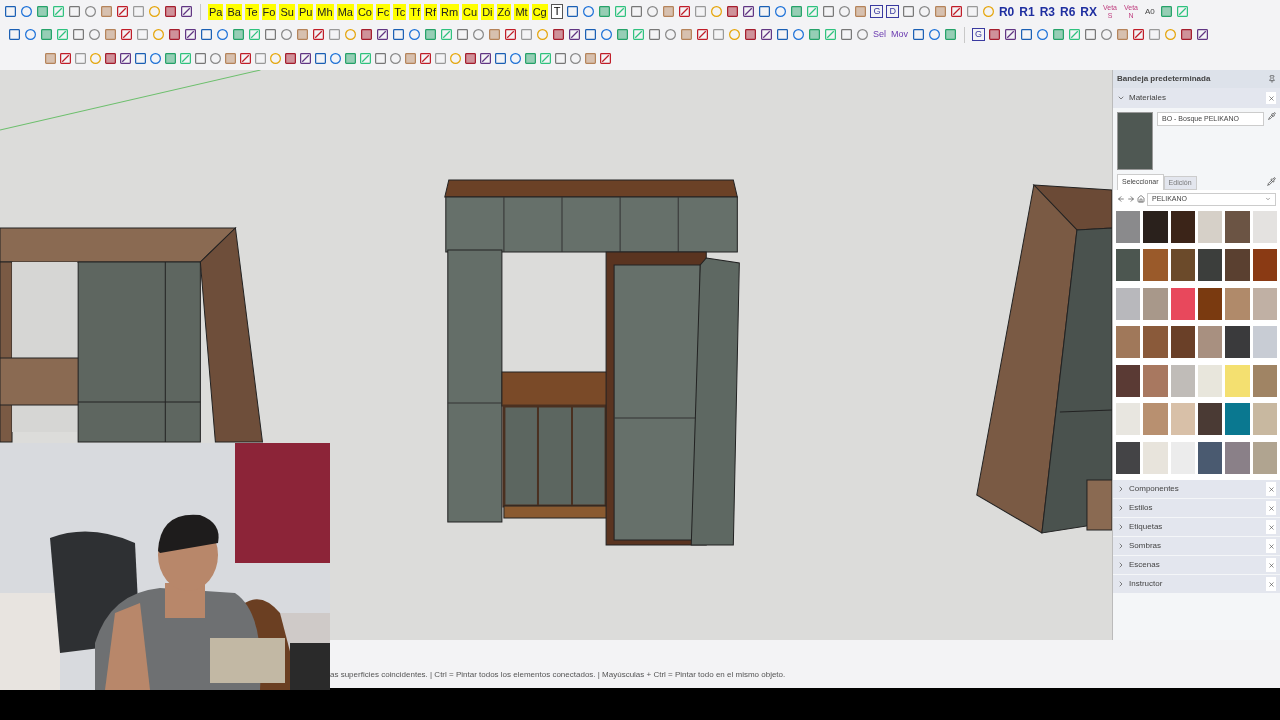 This screenshot has height=720, width=1280. I want to click on eyedropper-icon, so click(1271, 181).